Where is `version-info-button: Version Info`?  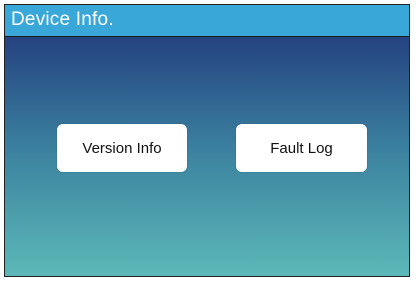
version-info-button: Version Info is located at coordinates (122, 148).